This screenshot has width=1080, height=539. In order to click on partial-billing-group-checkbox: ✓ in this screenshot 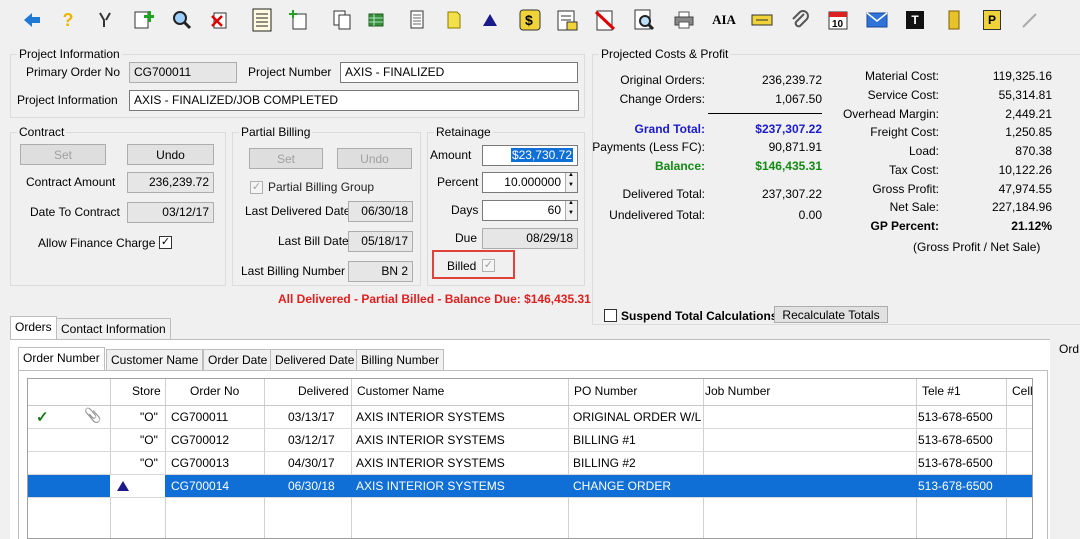, I will do `click(256, 187)`.